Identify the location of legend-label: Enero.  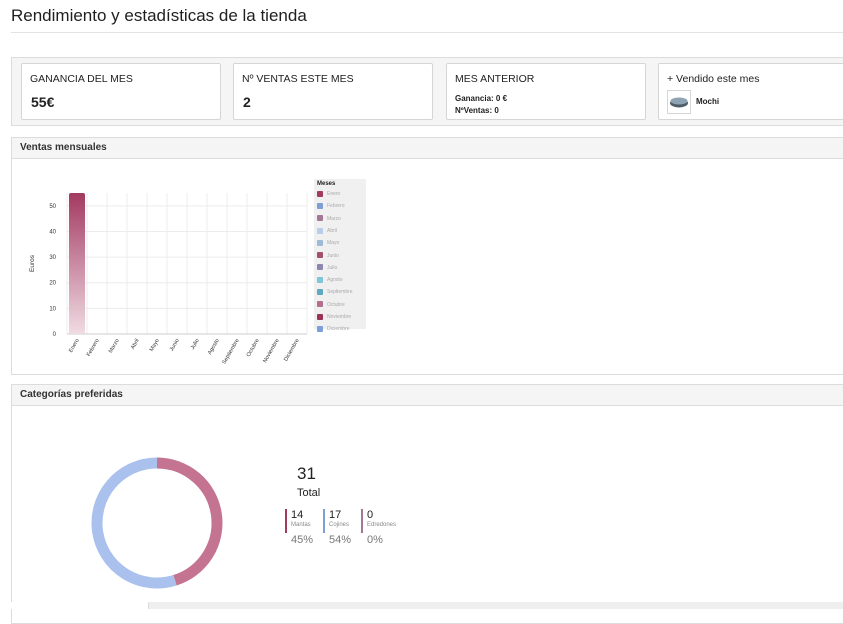
(334, 194).